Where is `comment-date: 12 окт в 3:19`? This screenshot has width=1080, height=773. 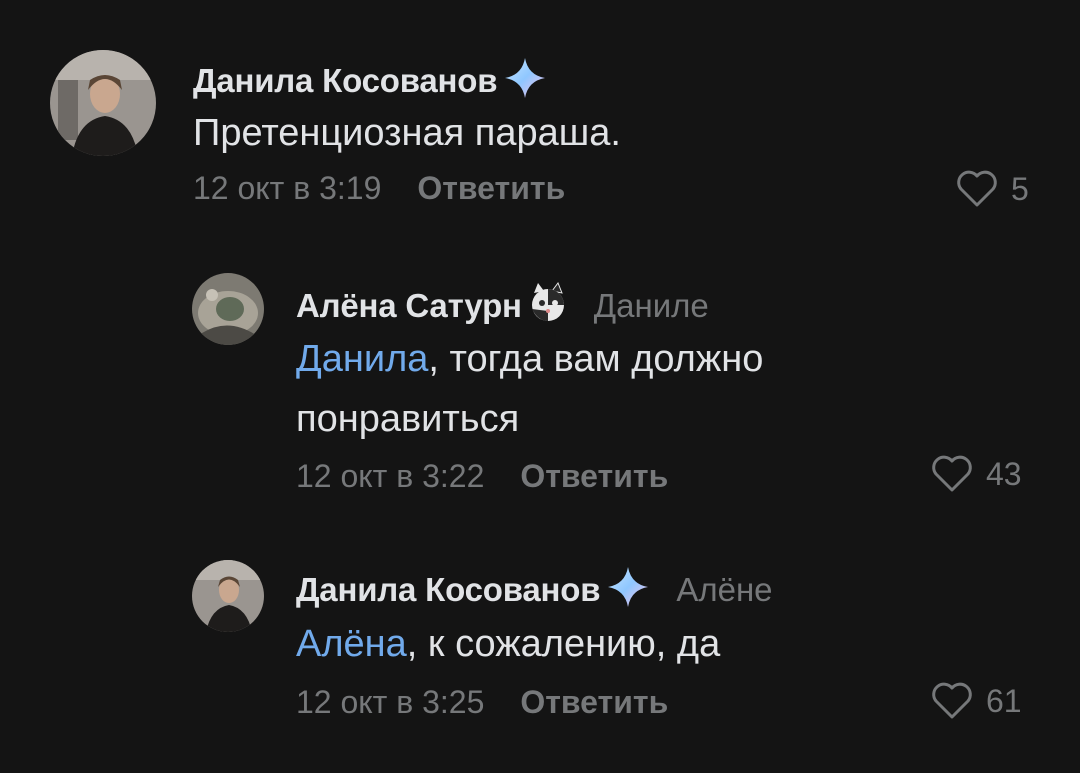 comment-date: 12 окт в 3:19 is located at coordinates (287, 188).